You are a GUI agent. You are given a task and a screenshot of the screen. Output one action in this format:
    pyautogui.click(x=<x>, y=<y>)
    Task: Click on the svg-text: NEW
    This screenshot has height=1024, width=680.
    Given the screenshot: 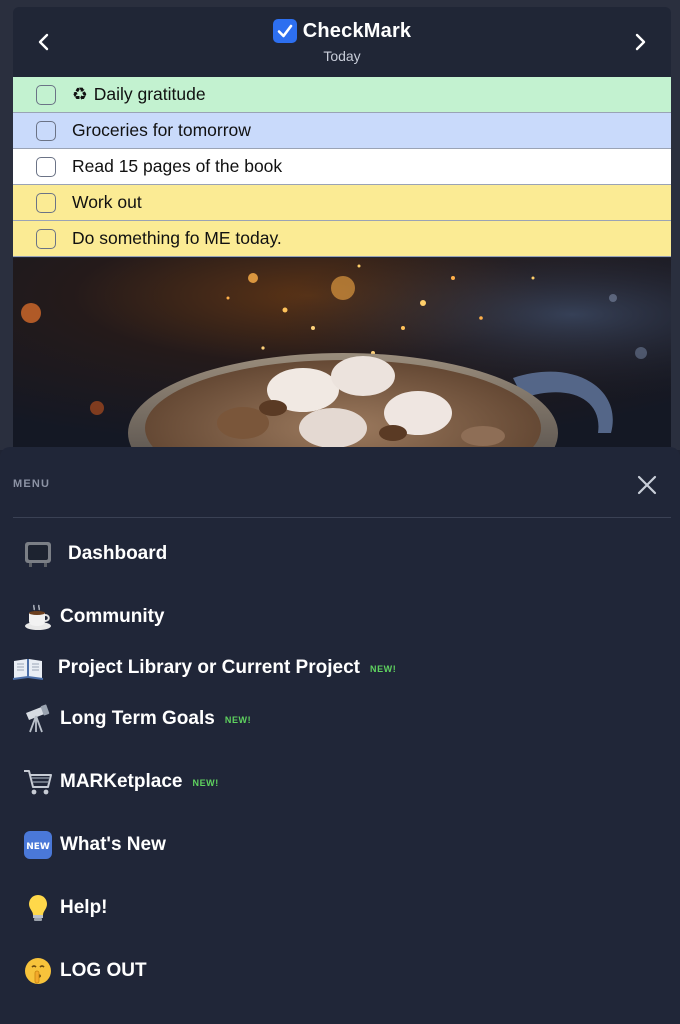 What is the action you would take?
    pyautogui.click(x=38, y=847)
    